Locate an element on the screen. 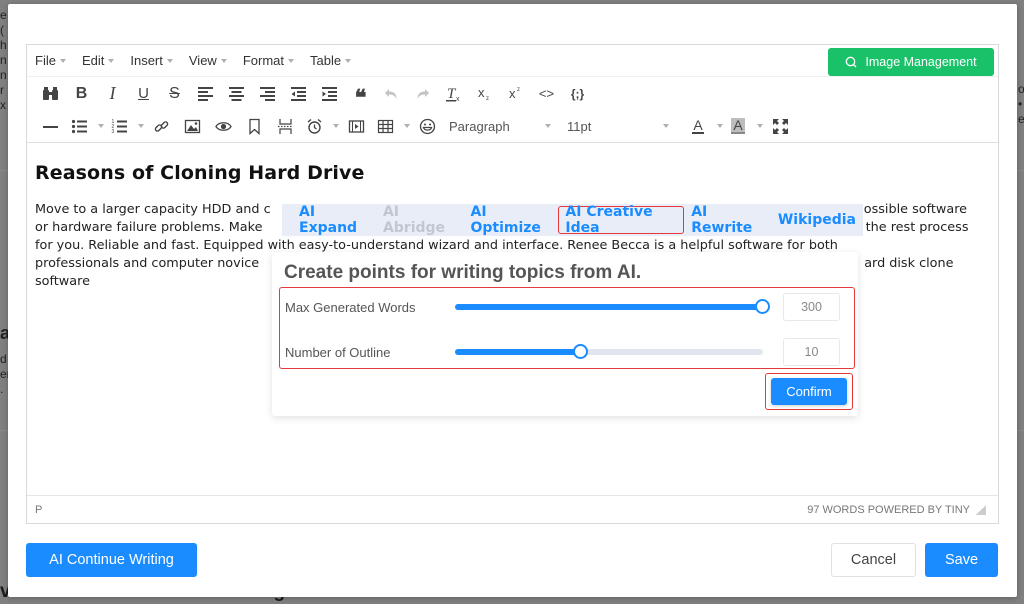  block-format-select: Paragraph is located at coordinates (508, 126).